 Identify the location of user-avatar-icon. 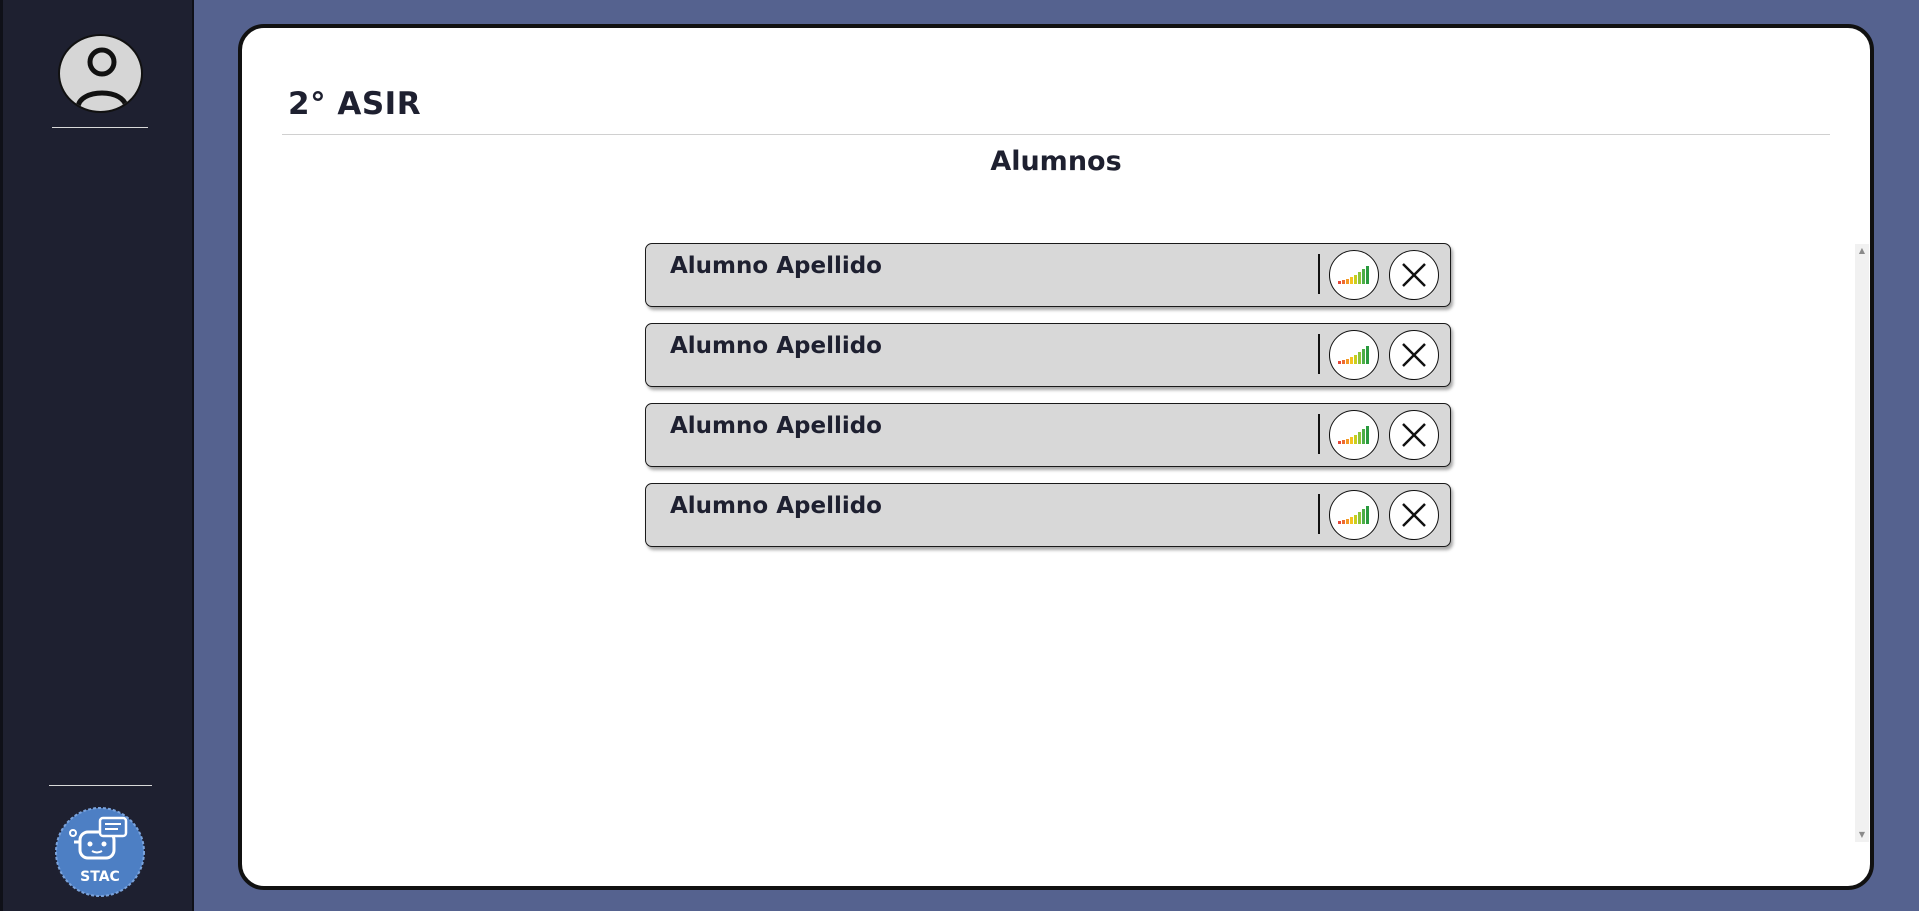
(100, 73).